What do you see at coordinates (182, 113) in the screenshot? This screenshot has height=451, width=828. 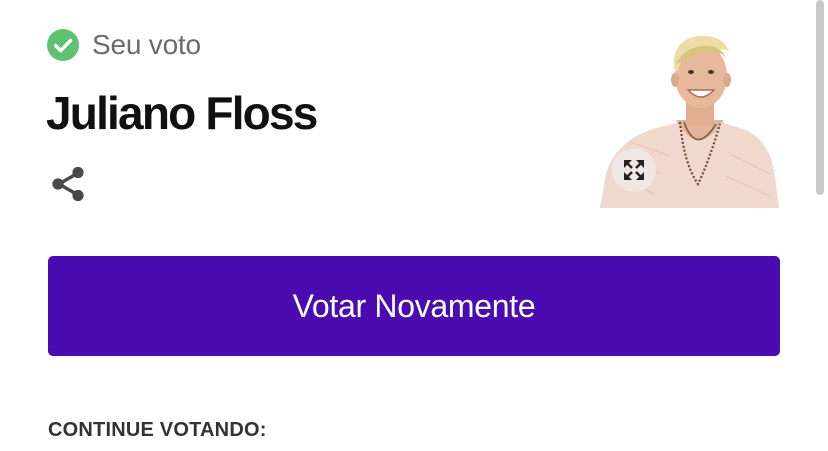 I see `candidate-name: Juliano Floss` at bounding box center [182, 113].